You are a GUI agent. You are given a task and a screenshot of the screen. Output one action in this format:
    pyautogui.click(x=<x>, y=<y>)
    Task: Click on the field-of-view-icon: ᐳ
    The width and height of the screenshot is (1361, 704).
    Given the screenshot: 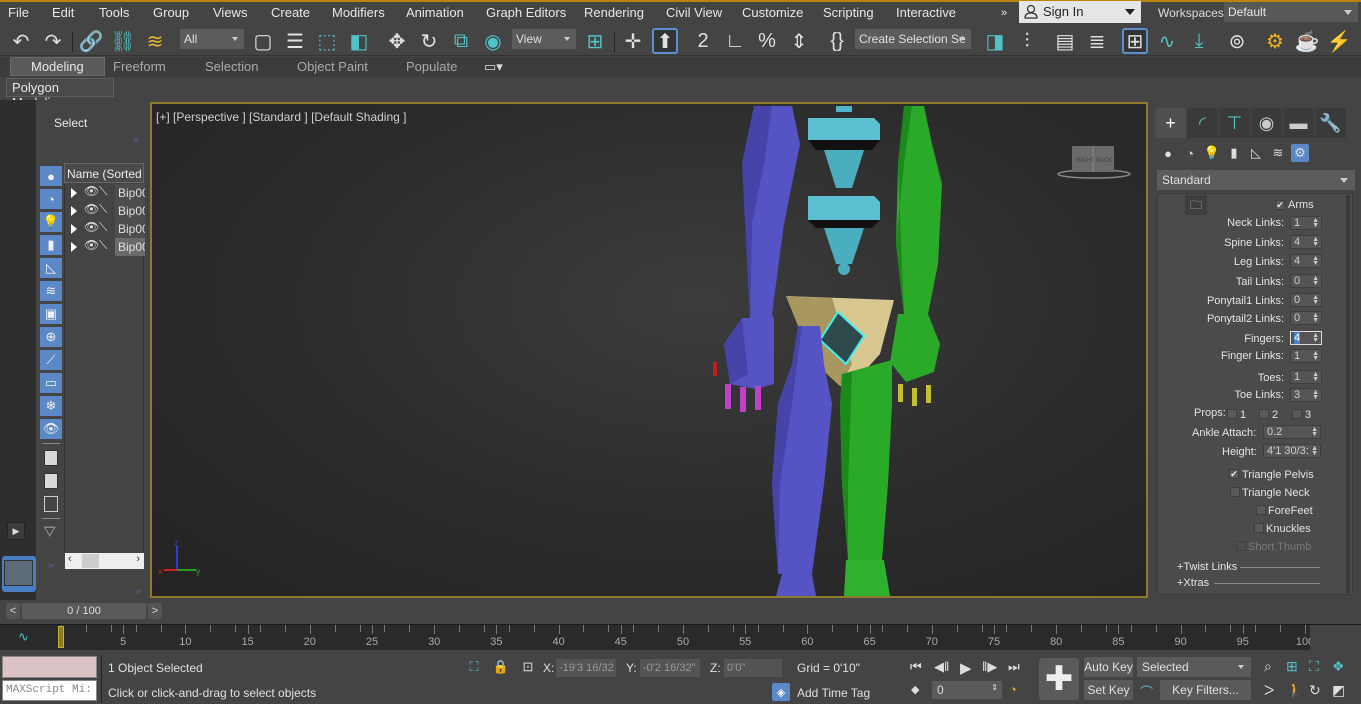 What is the action you would take?
    pyautogui.click(x=1269, y=690)
    